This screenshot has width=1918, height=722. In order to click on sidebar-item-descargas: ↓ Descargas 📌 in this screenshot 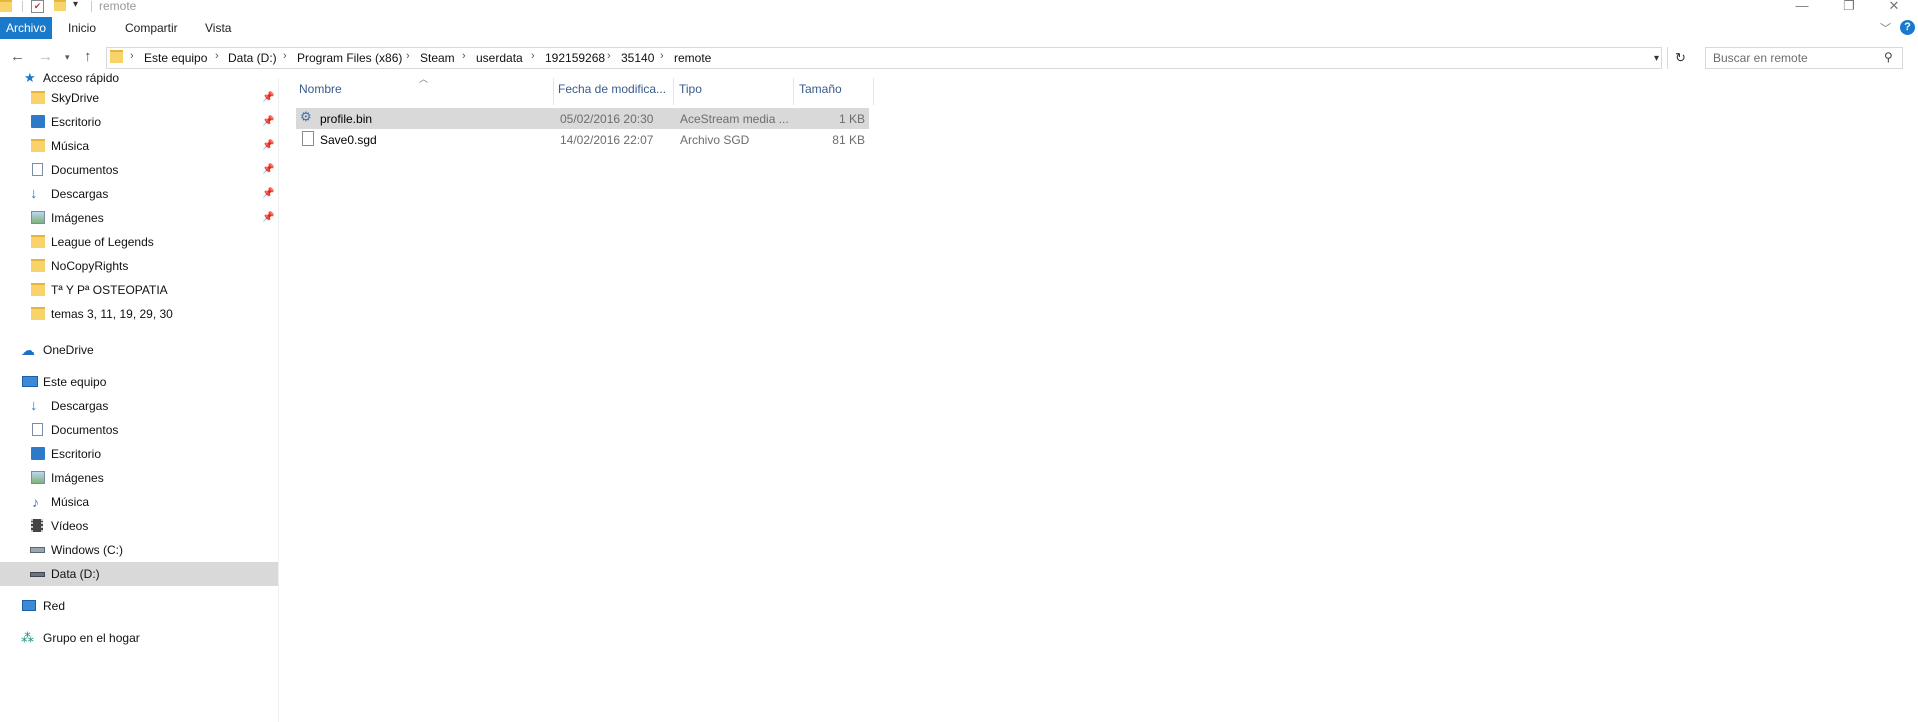, I will do `click(139, 194)`.